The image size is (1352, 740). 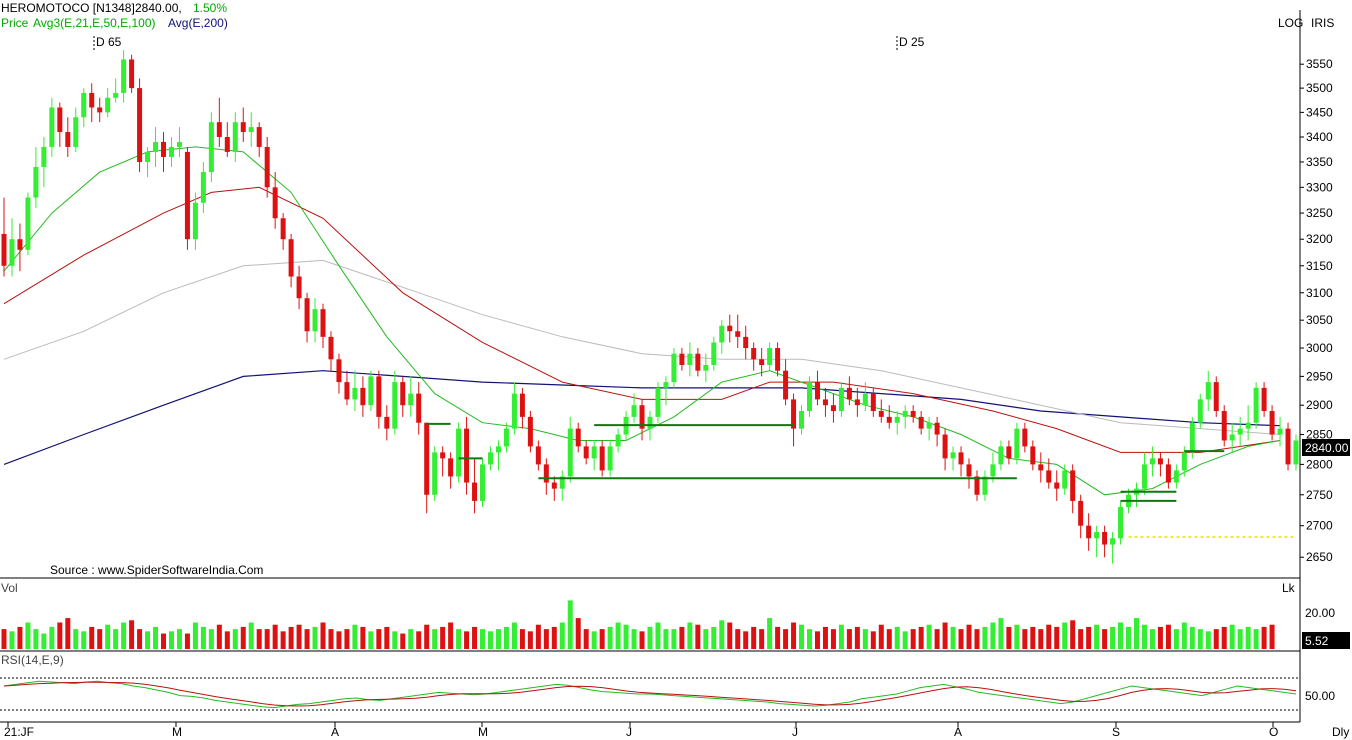 What do you see at coordinates (1290, 23) in the screenshot?
I see `log-button: LOG` at bounding box center [1290, 23].